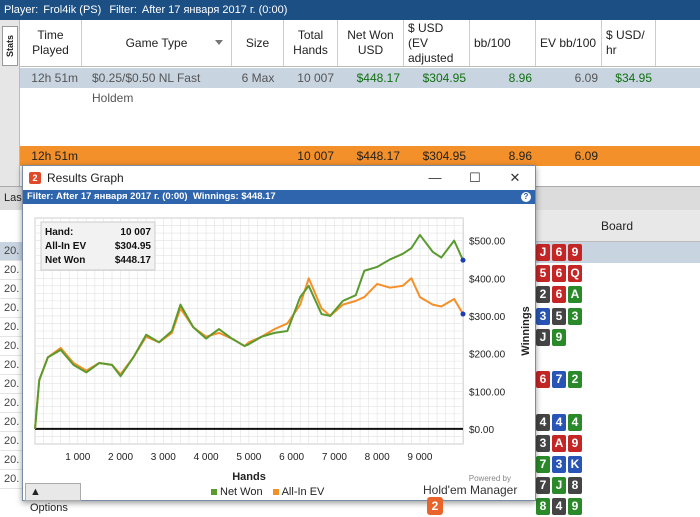 The width and height of the screenshot is (700, 517). What do you see at coordinates (489, 478) in the screenshot?
I see `powered-by: Powered by` at bounding box center [489, 478].